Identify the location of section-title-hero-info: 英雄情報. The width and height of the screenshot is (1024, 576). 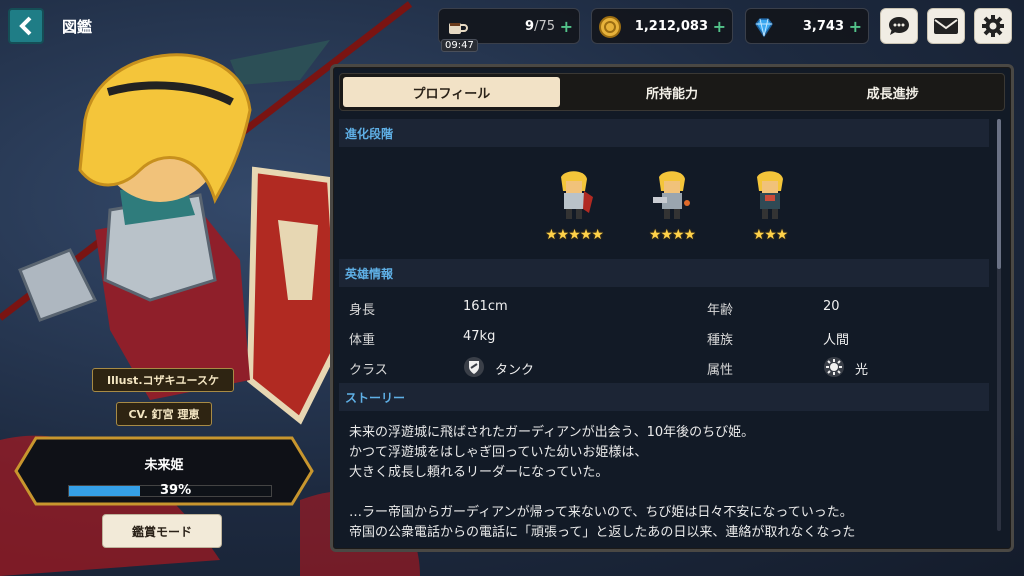
(664, 273).